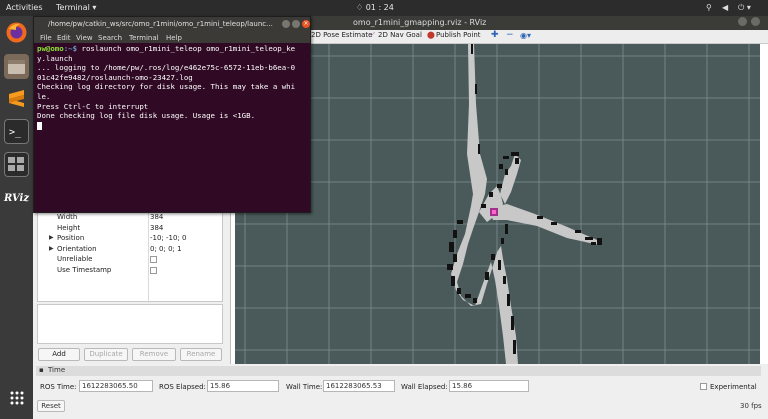 The image size is (768, 419). What do you see at coordinates (130, 271) in the screenshot?
I see `property-row: Use Timestamp` at bounding box center [130, 271].